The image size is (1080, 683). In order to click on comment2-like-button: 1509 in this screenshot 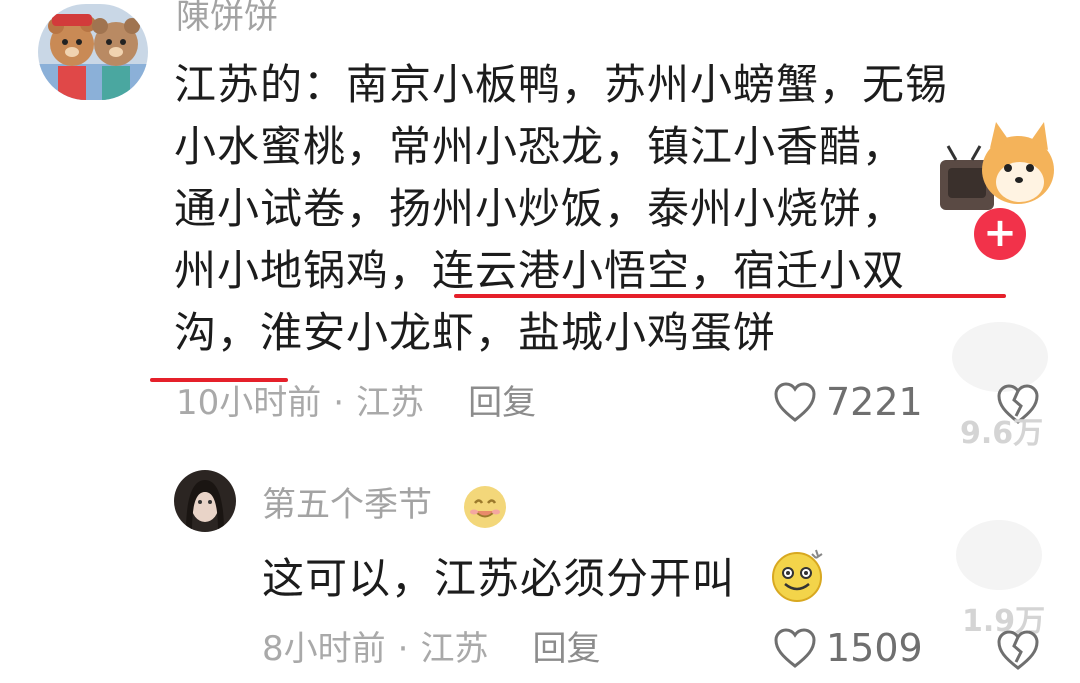, I will do `click(847, 648)`.